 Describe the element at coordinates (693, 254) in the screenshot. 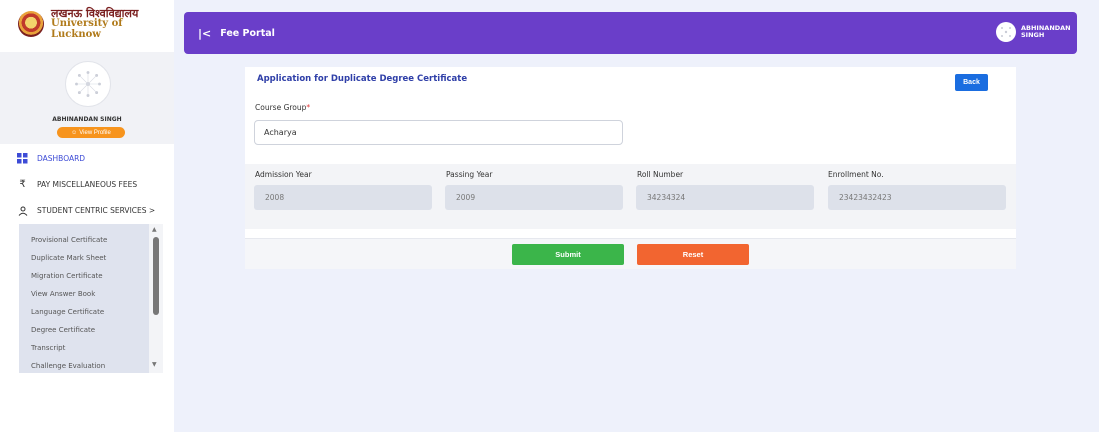

I see `reset-button: Reset` at that location.